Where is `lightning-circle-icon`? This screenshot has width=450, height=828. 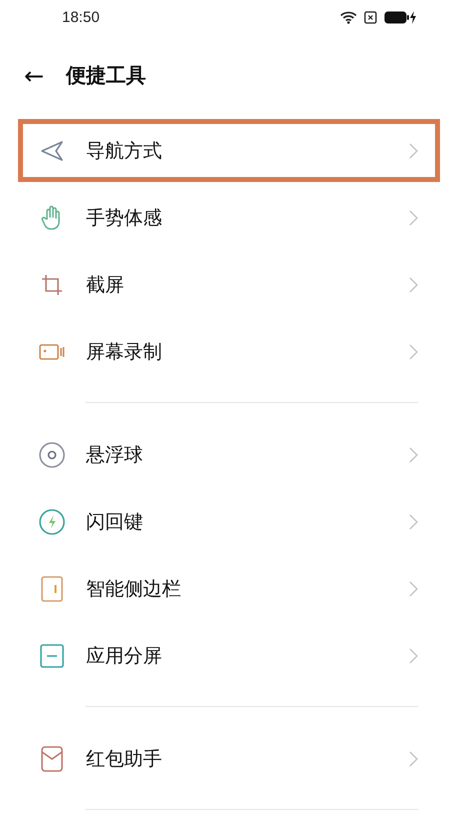 lightning-circle-icon is located at coordinates (51, 521).